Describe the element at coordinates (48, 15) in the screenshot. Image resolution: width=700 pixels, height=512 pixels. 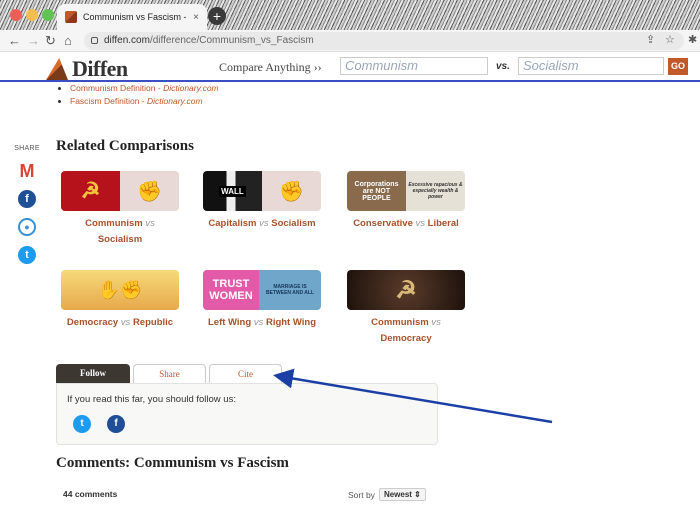
I see `maximize-window-button` at that location.